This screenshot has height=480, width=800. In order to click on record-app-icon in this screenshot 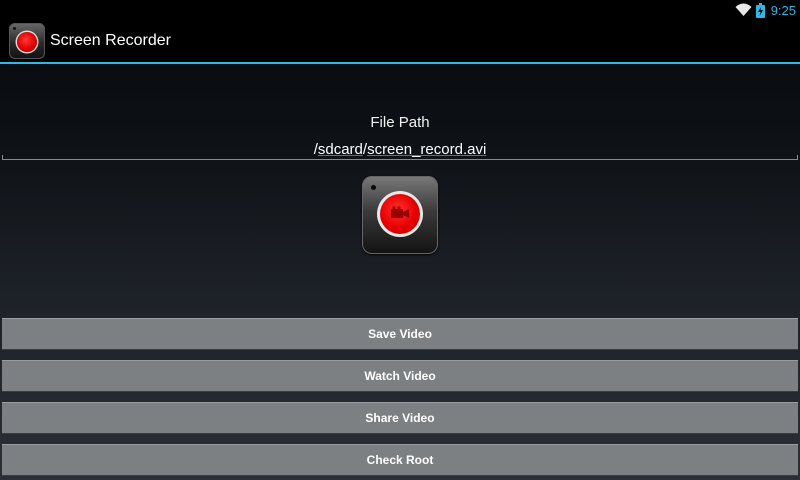, I will do `click(27, 41)`.